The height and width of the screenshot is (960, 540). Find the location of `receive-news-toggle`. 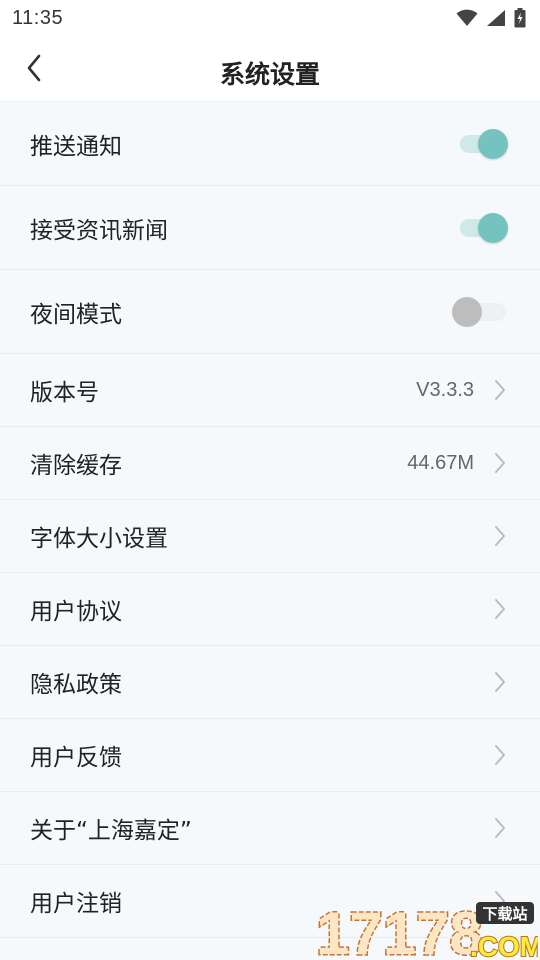

receive-news-toggle is located at coordinates (484, 228).